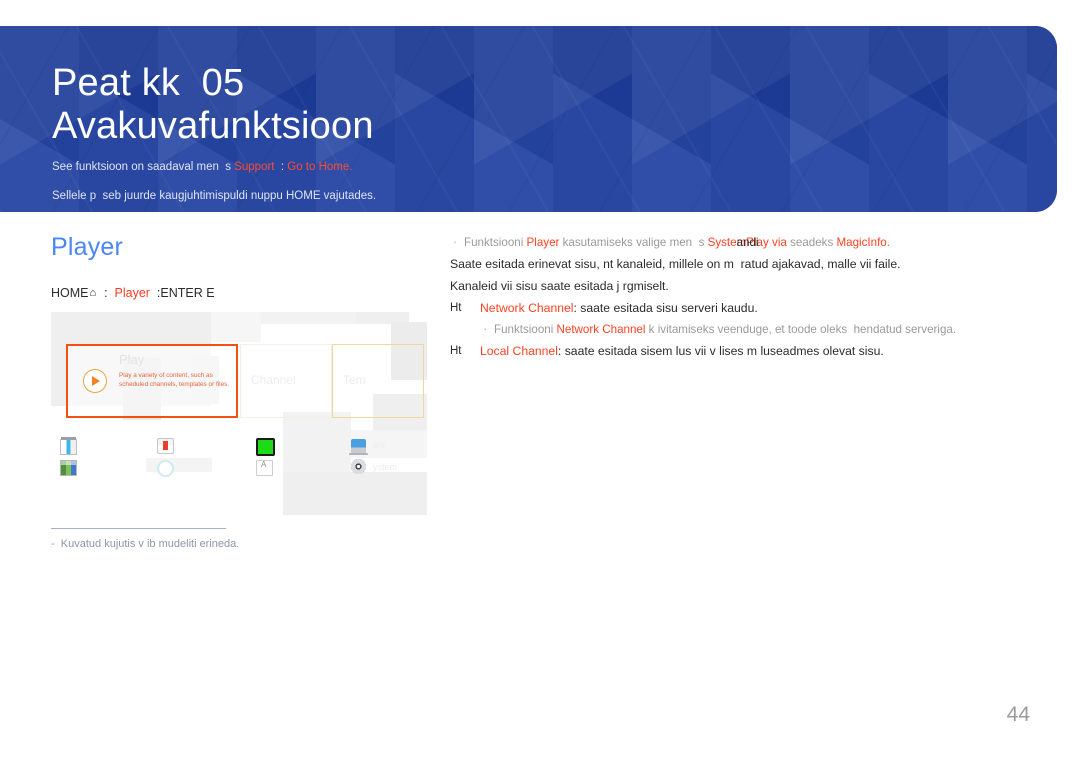 The width and height of the screenshot is (1080, 763). What do you see at coordinates (358, 466) in the screenshot?
I see `system-icon` at bounding box center [358, 466].